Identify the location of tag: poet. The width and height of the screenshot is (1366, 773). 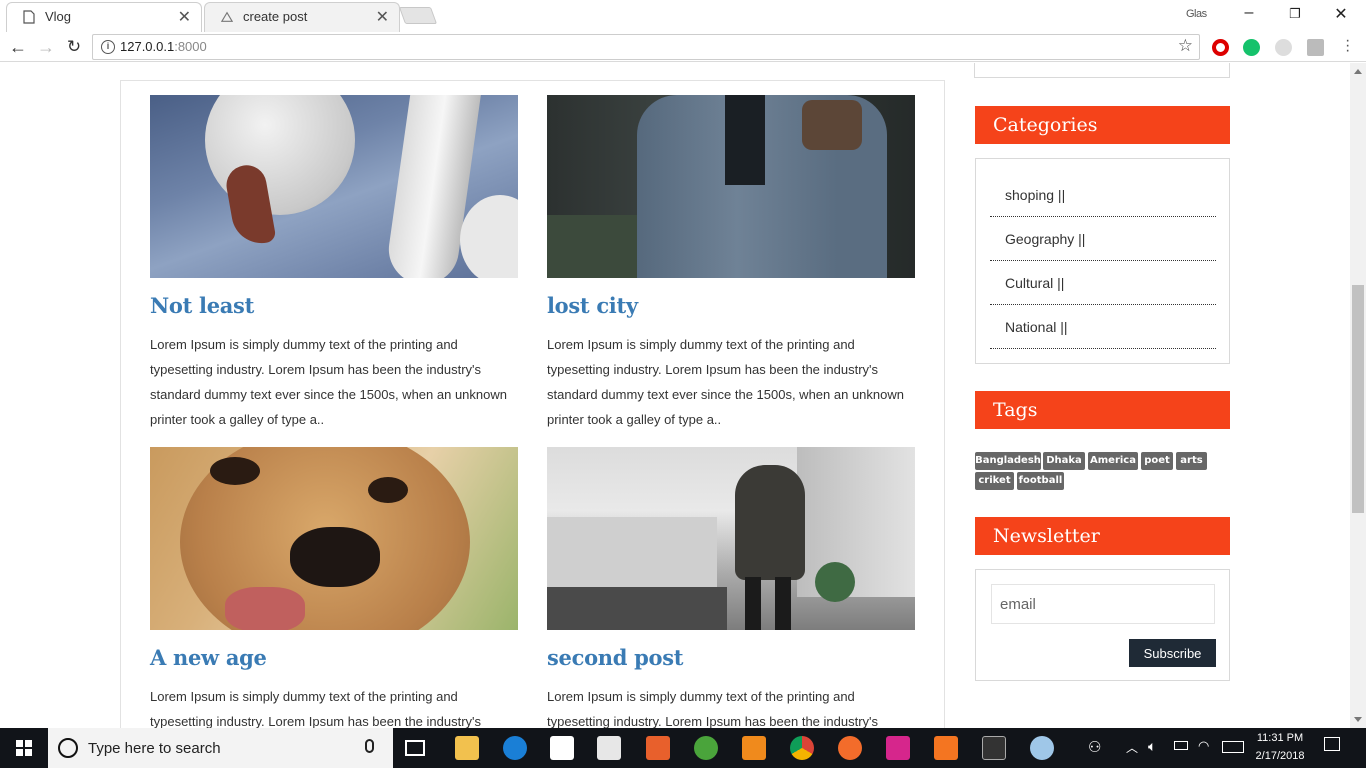
(1157, 461).